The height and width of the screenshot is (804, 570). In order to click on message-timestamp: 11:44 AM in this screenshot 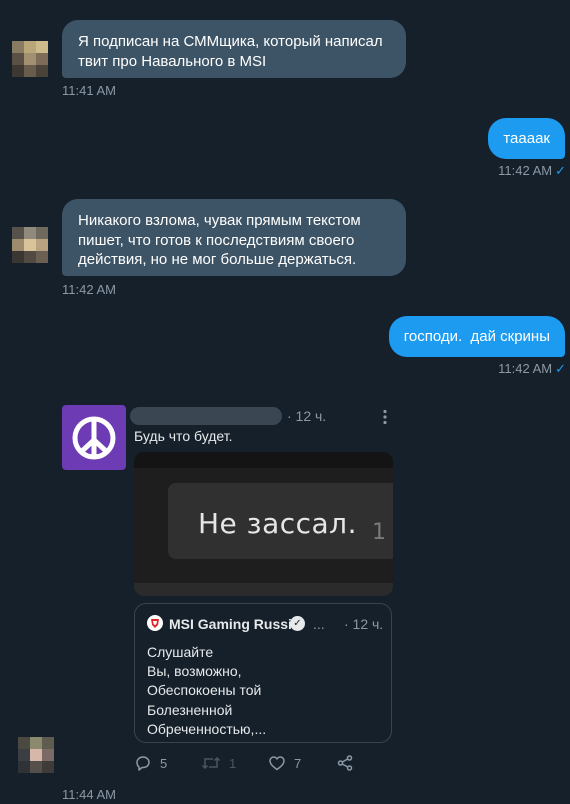, I will do `click(89, 794)`.